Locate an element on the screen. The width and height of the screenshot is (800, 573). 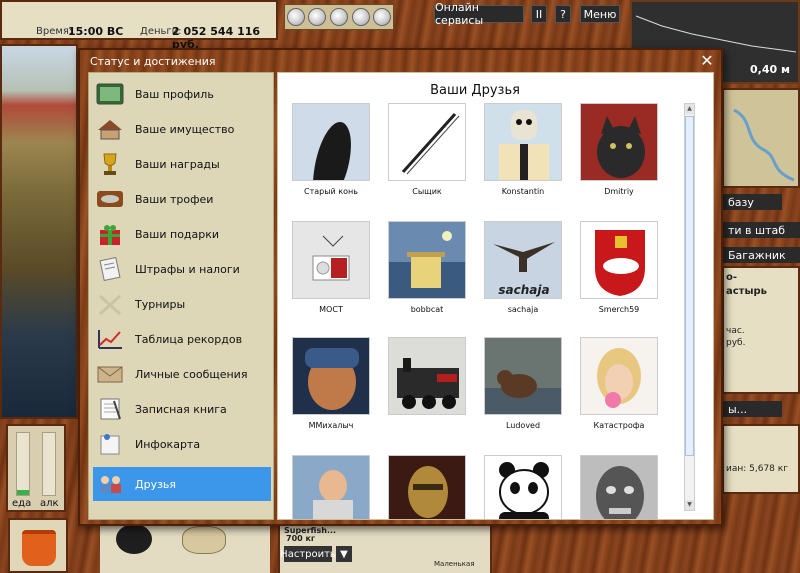
records-chart-icon is located at coordinates (110, 339).